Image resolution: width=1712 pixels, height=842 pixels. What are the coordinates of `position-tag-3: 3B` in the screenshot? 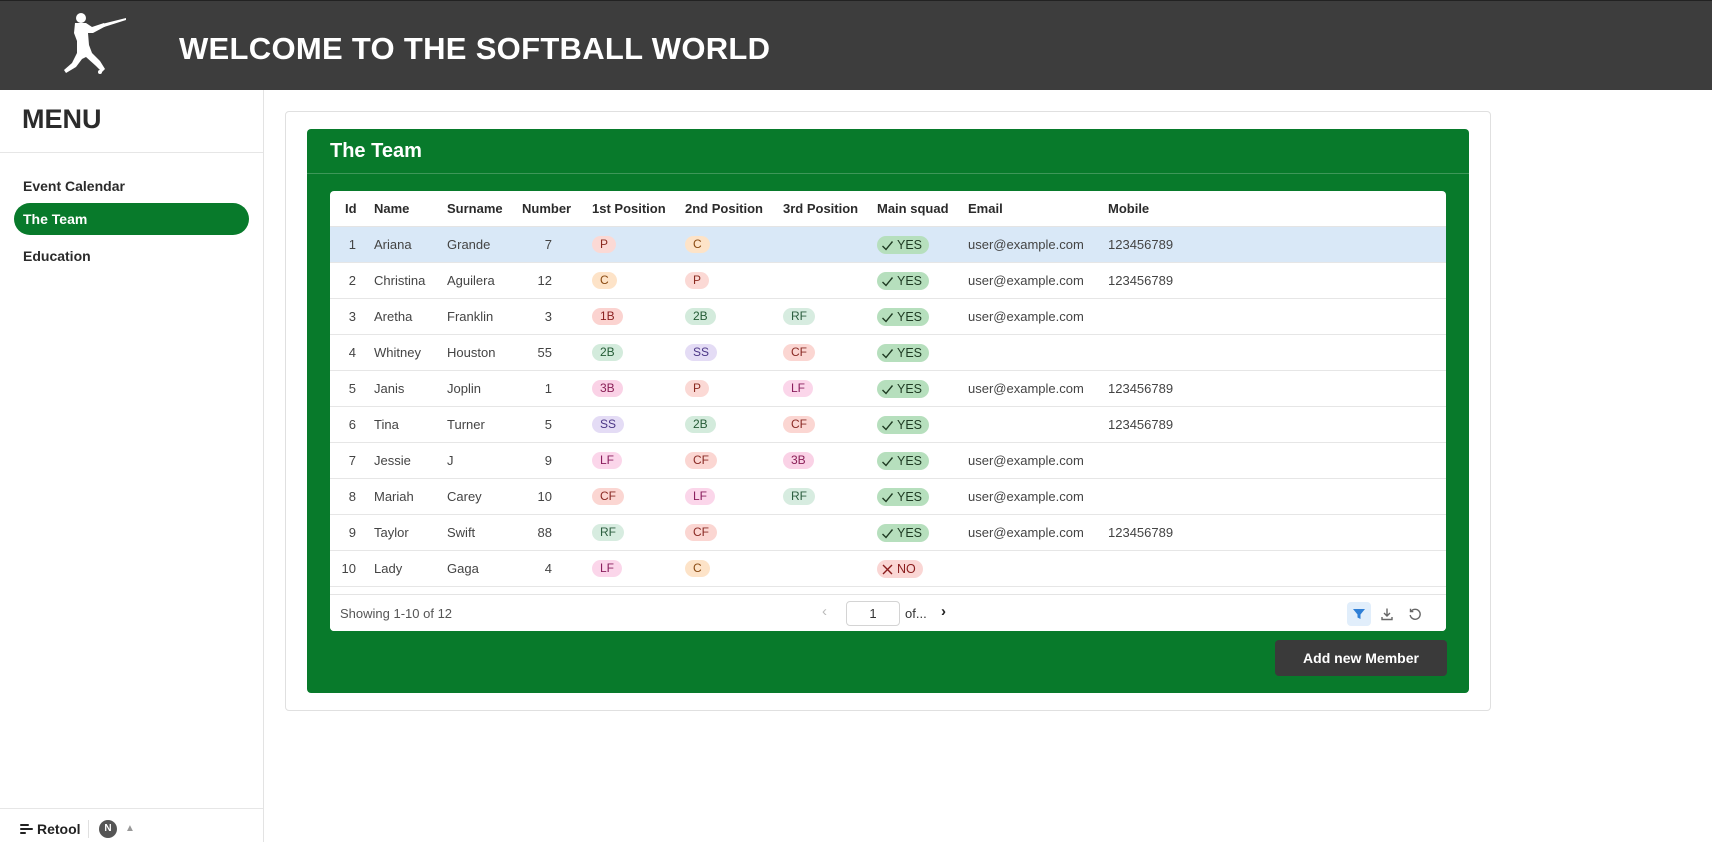 It's located at (798, 460).